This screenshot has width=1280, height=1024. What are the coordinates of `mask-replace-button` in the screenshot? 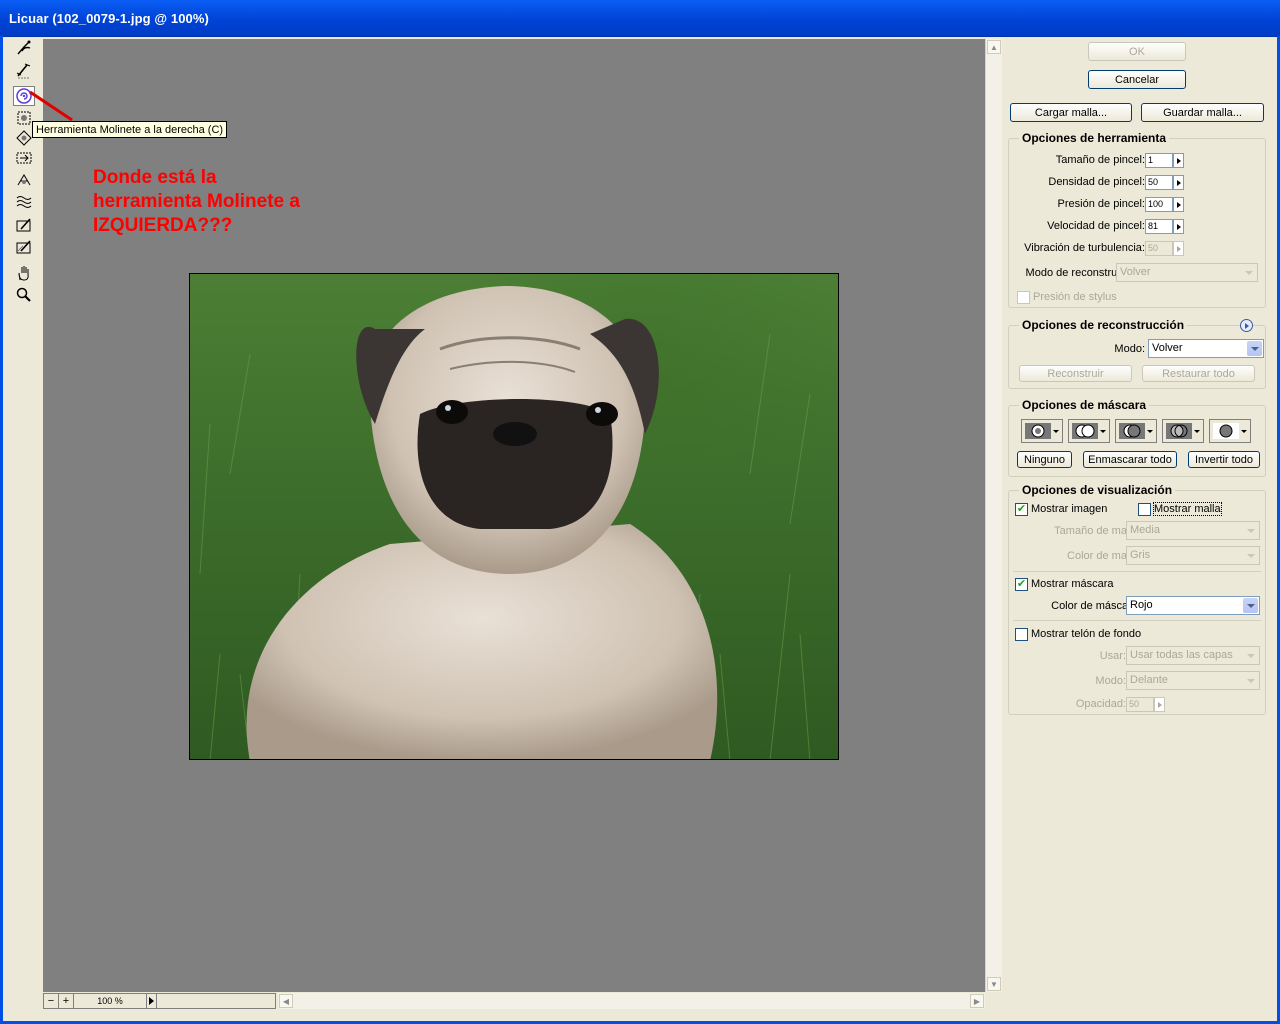 It's located at (1042, 431).